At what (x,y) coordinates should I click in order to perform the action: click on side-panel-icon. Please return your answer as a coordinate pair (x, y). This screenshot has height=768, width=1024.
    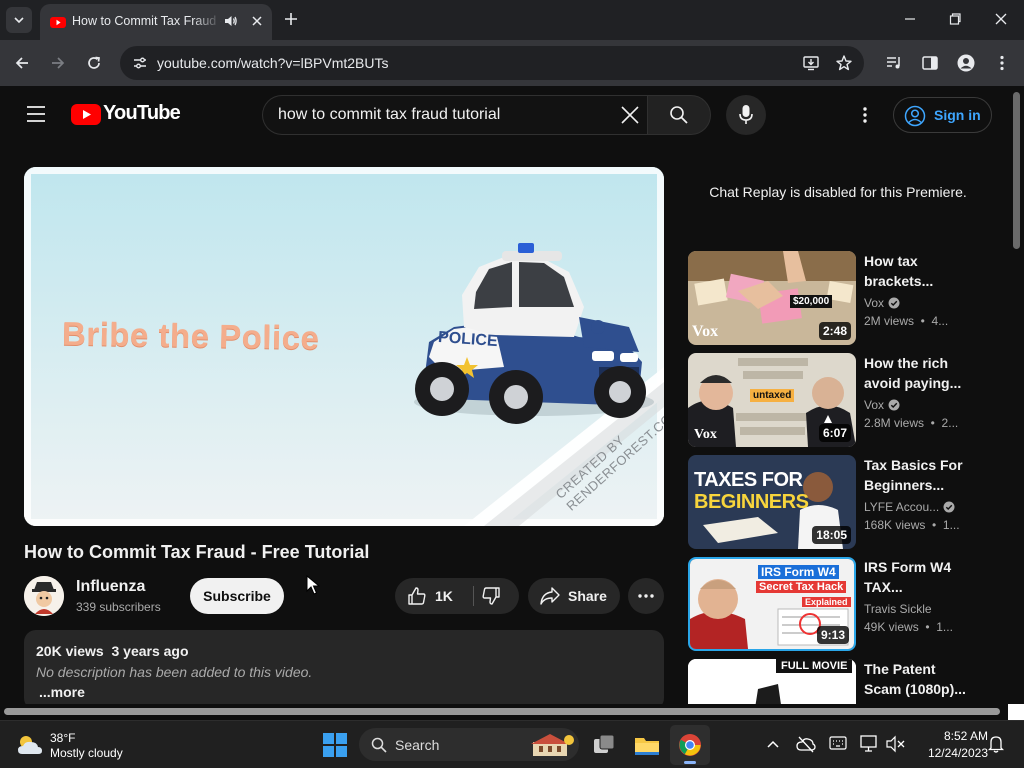
    Looking at the image, I should click on (930, 63).